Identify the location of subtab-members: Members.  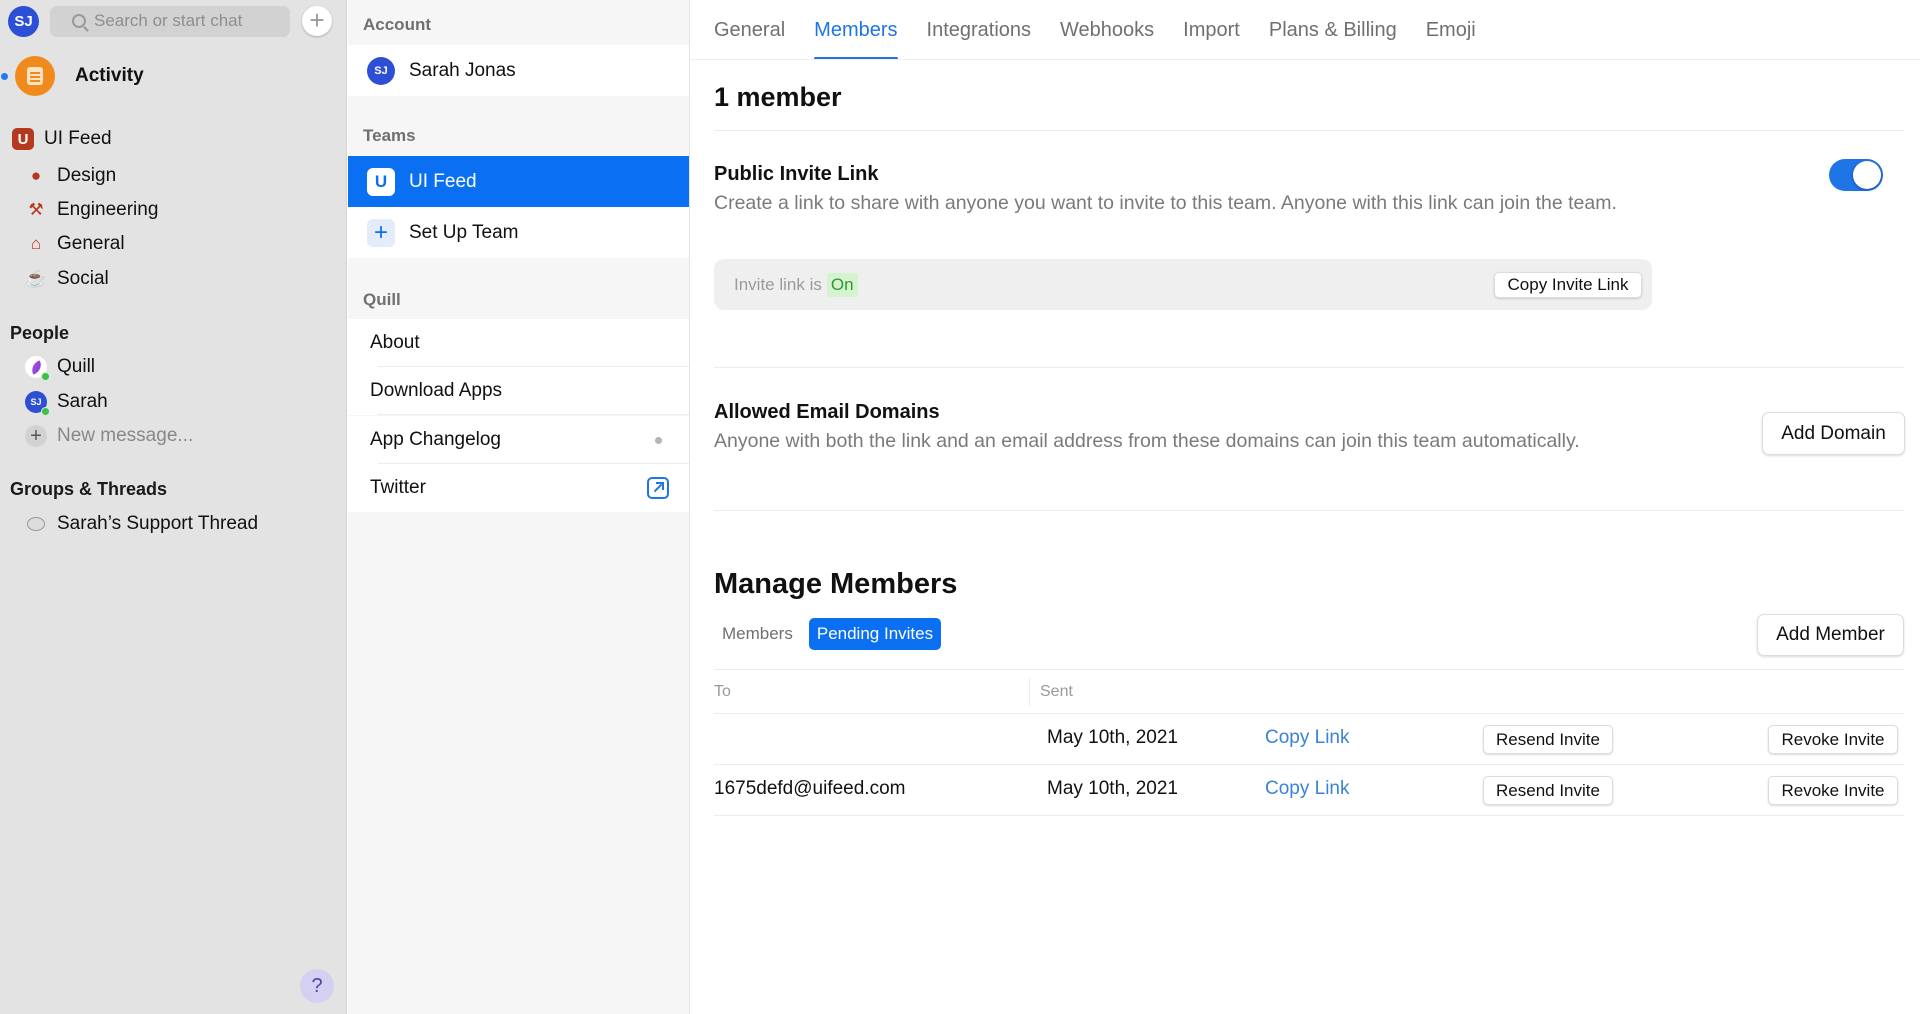
(757, 634).